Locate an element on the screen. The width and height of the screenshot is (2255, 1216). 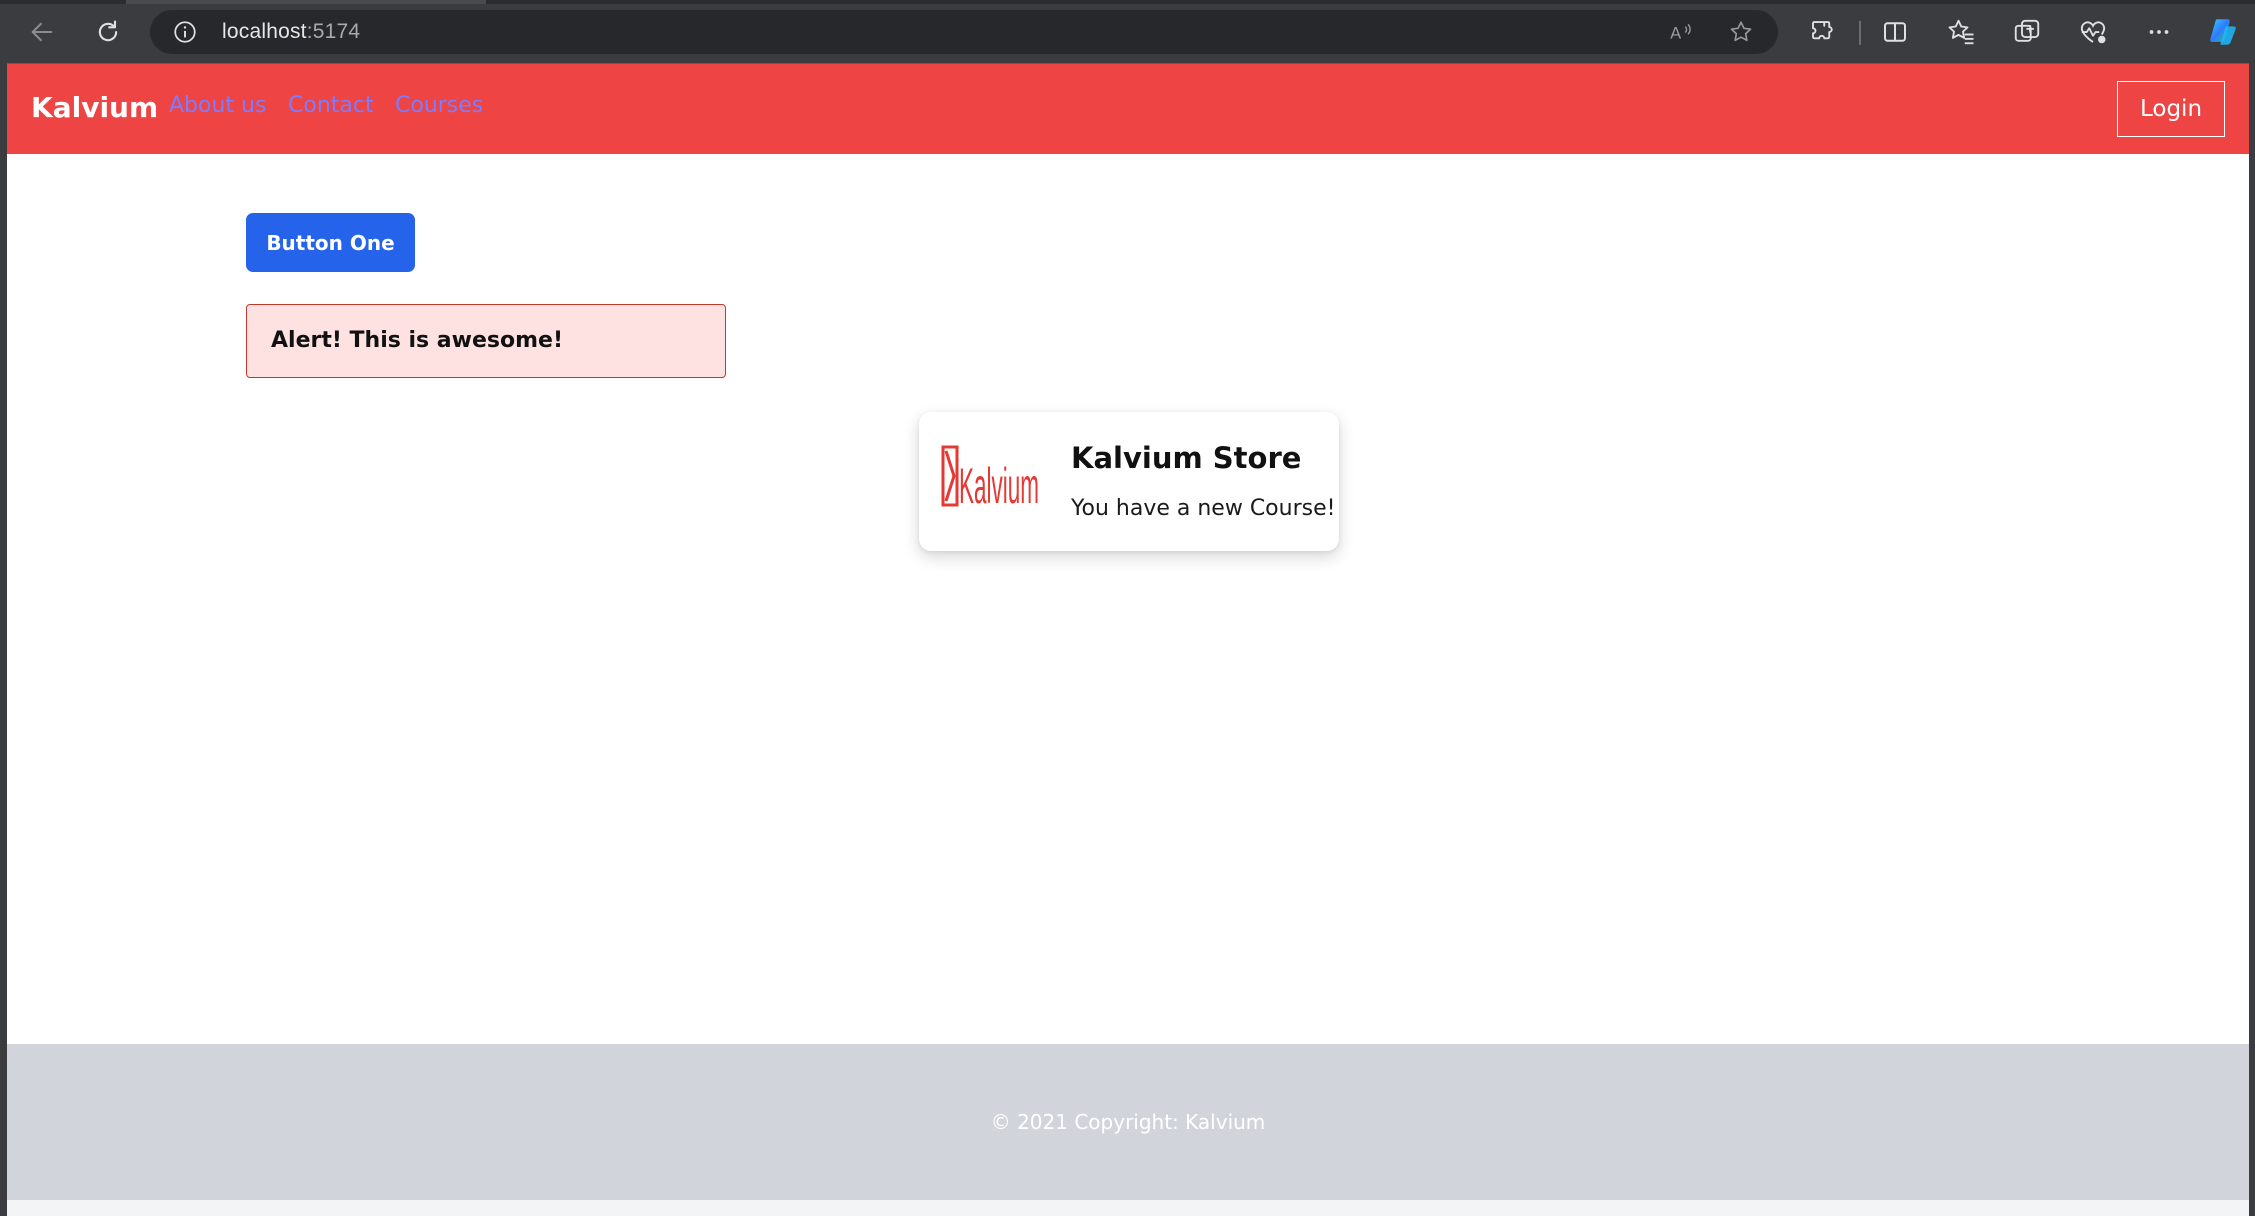
star-icon is located at coordinates (1741, 32).